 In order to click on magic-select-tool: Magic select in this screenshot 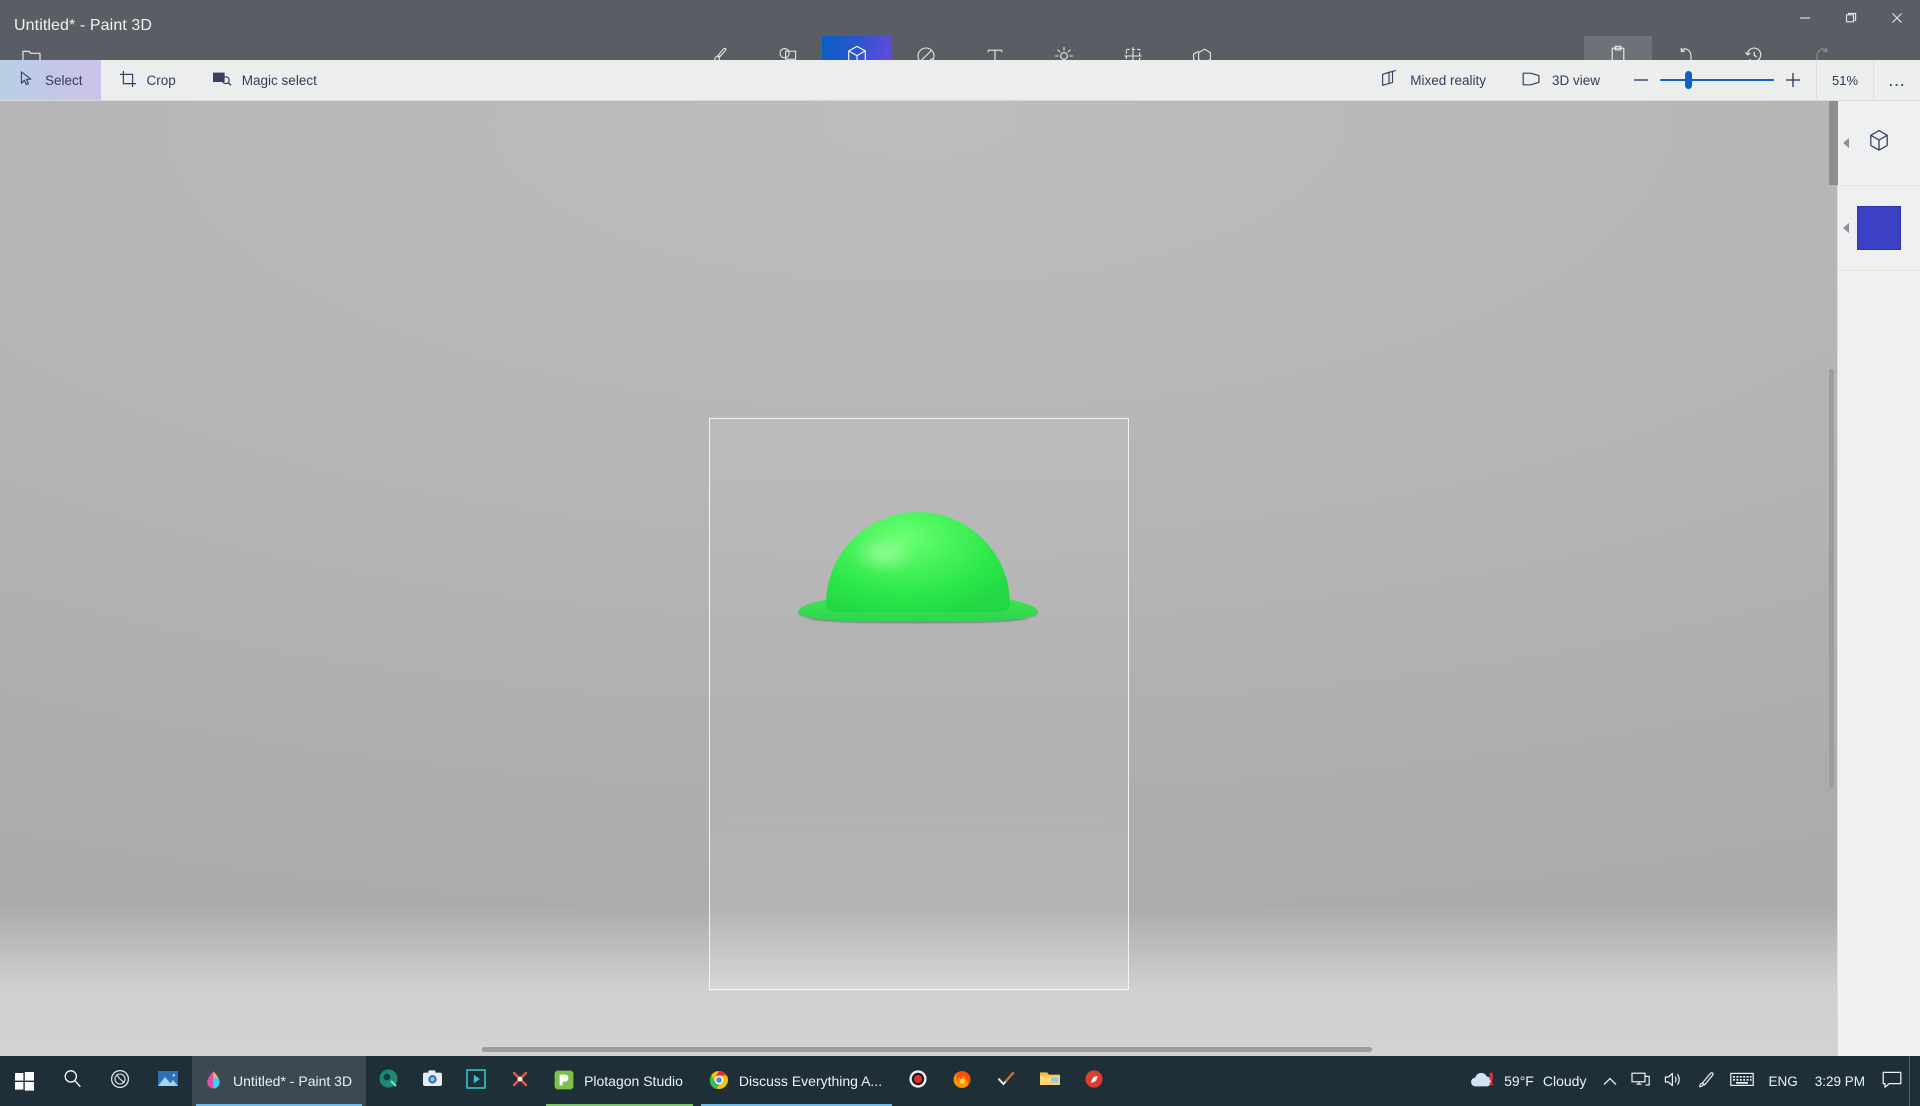, I will do `click(264, 80)`.